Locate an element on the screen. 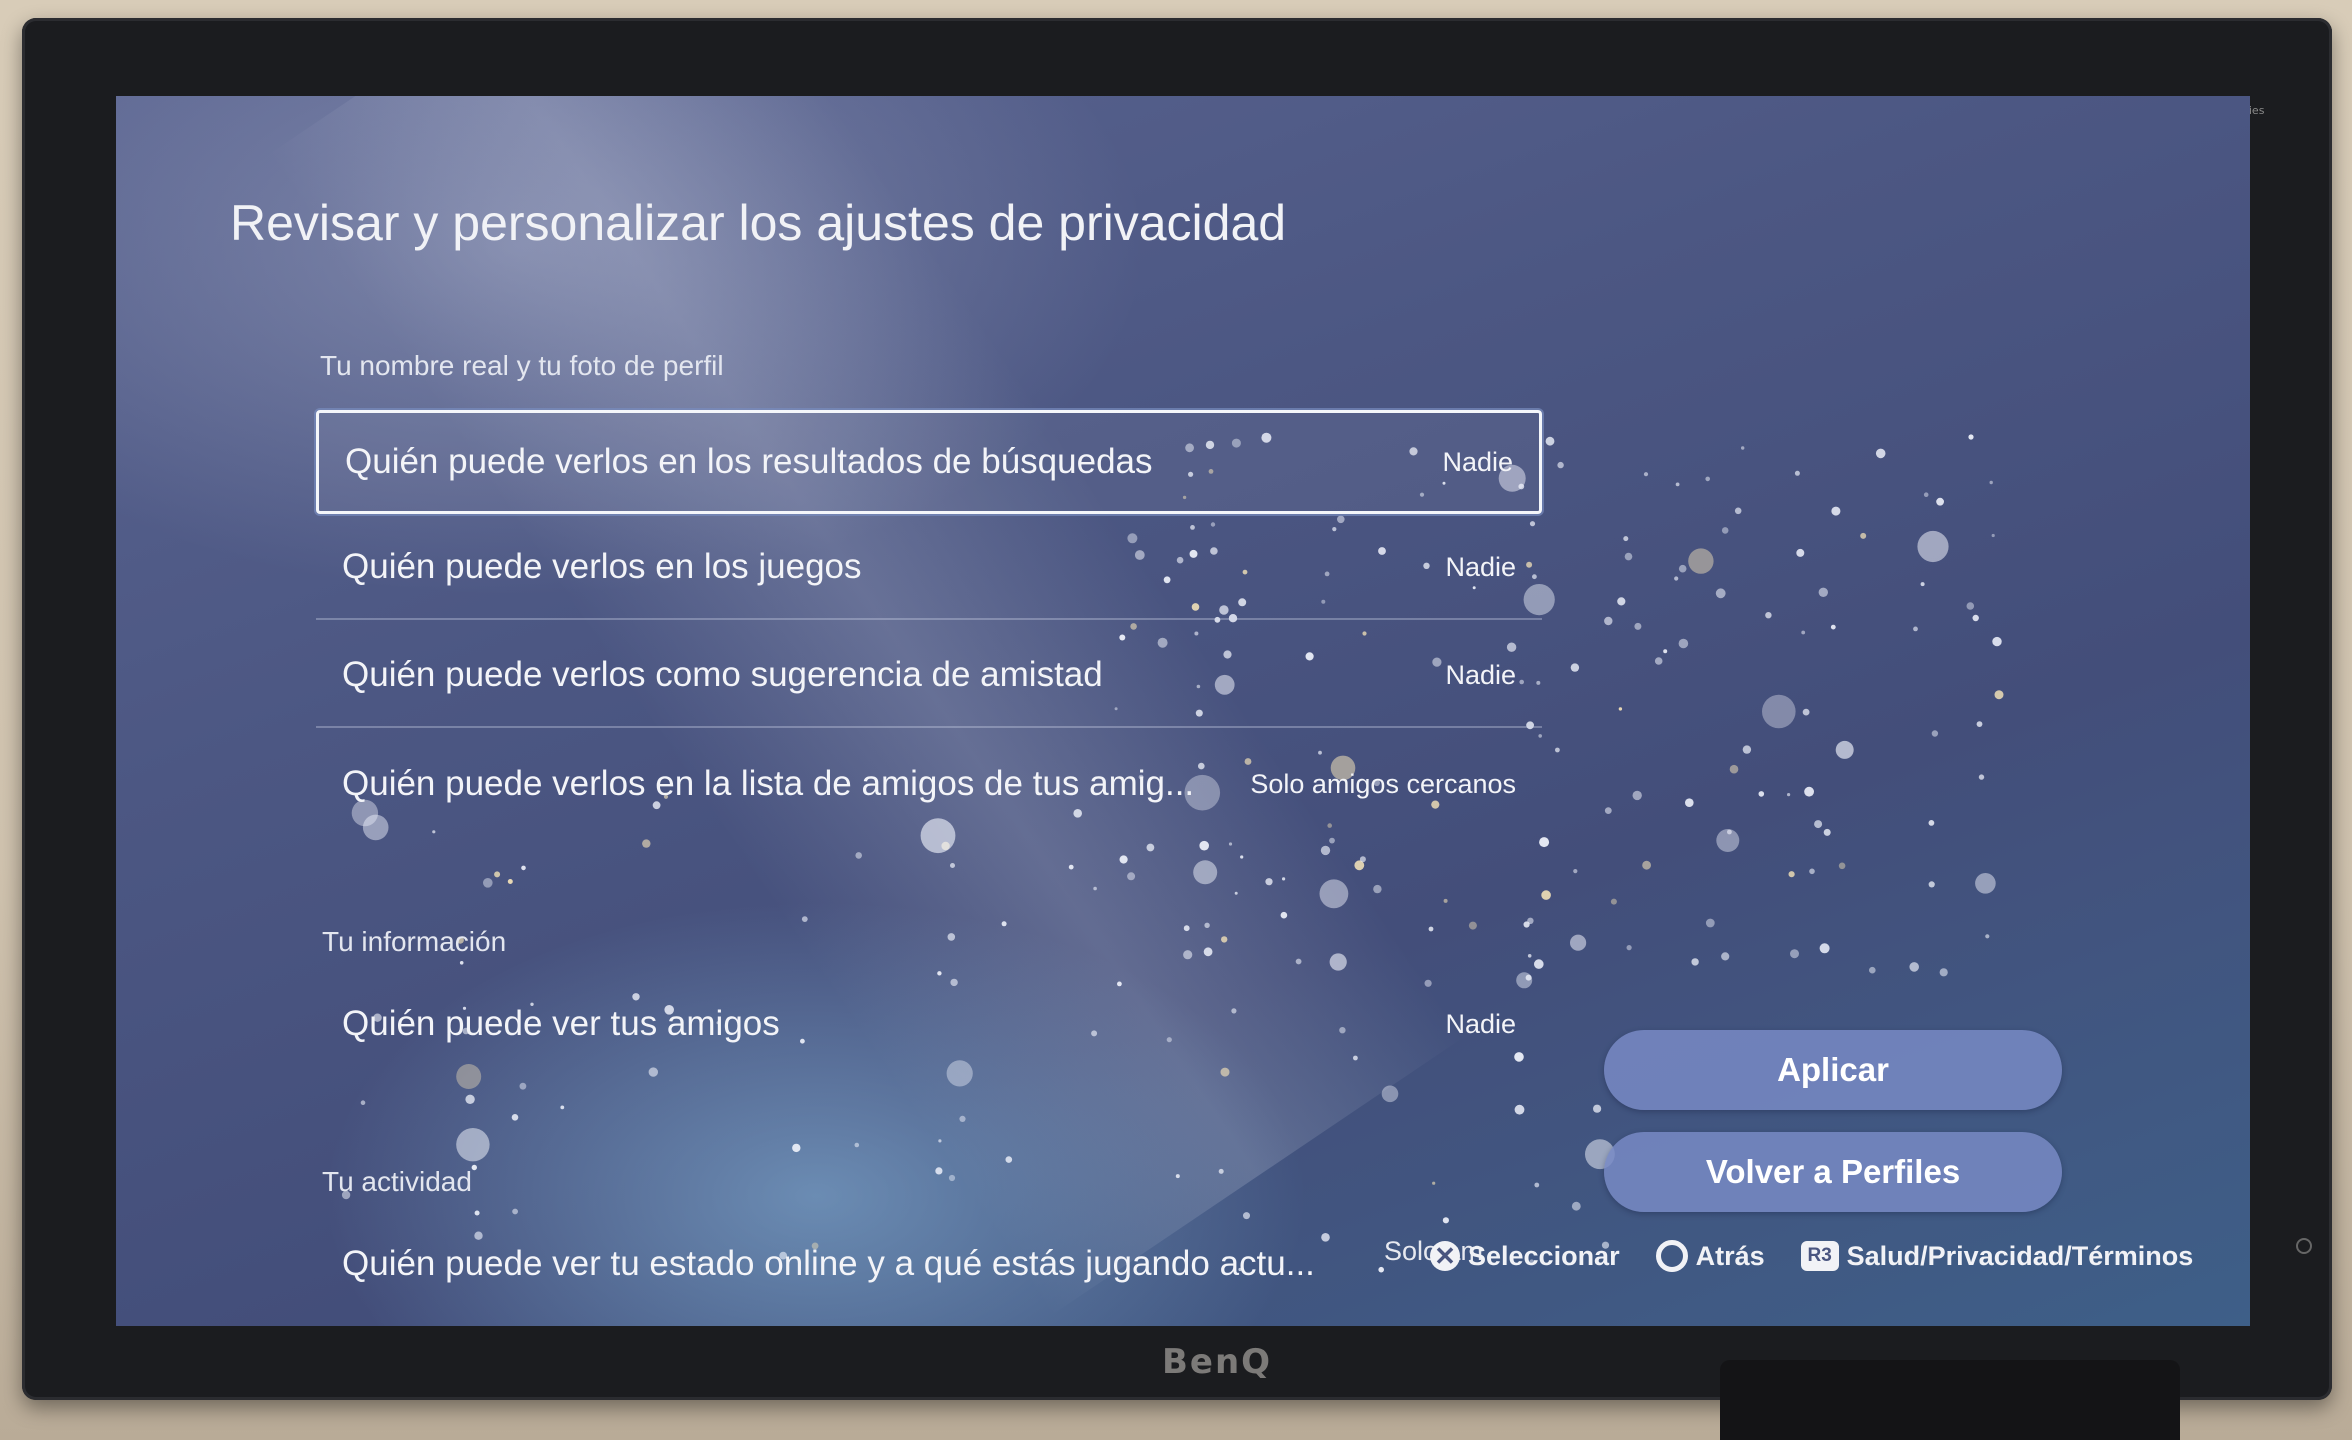 Image resolution: width=2352 pixels, height=1440 pixels. hint-health-privacy-terms: R3 Salud/Privacidad/Términos is located at coordinates (1996, 1256).